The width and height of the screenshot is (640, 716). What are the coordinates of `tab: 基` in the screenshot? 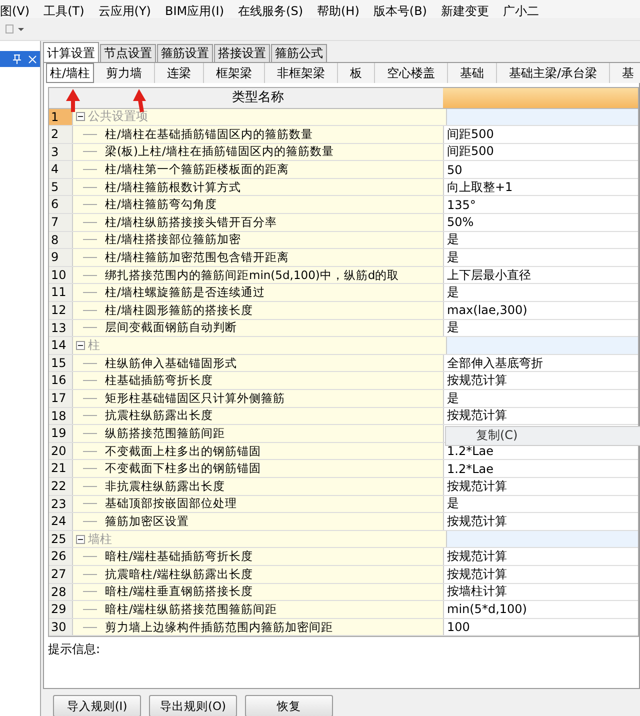 It's located at (625, 73).